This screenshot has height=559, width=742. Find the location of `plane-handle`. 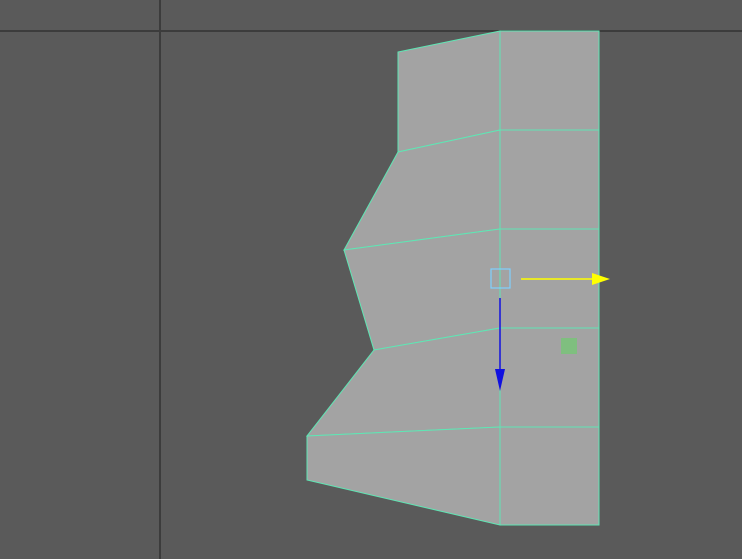

plane-handle is located at coordinates (569, 346).